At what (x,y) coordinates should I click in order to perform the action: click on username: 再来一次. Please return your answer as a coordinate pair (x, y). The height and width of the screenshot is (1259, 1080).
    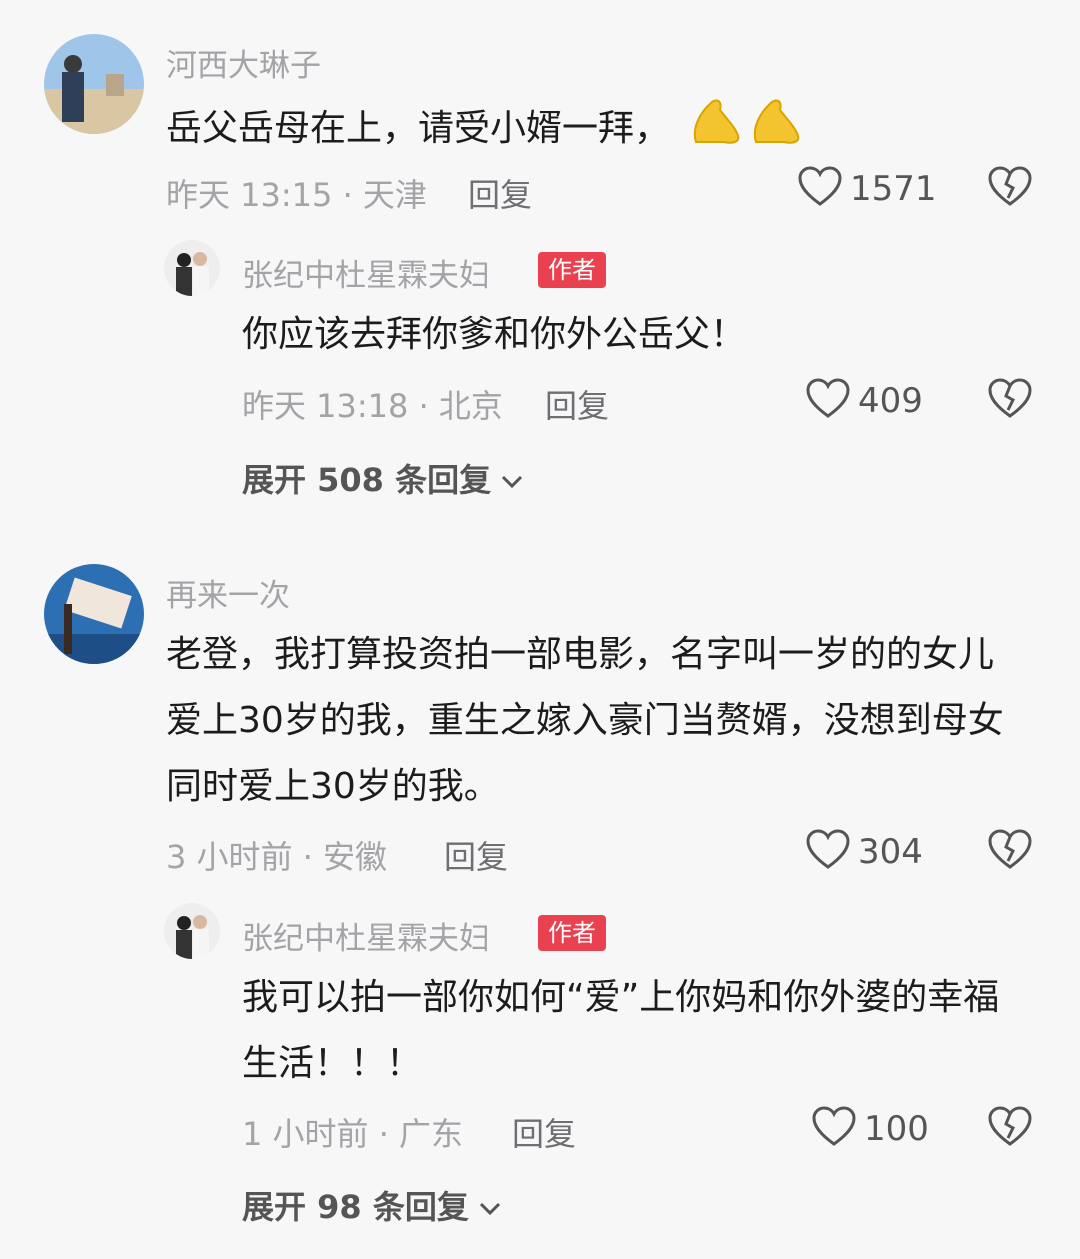
    Looking at the image, I should click on (228, 592).